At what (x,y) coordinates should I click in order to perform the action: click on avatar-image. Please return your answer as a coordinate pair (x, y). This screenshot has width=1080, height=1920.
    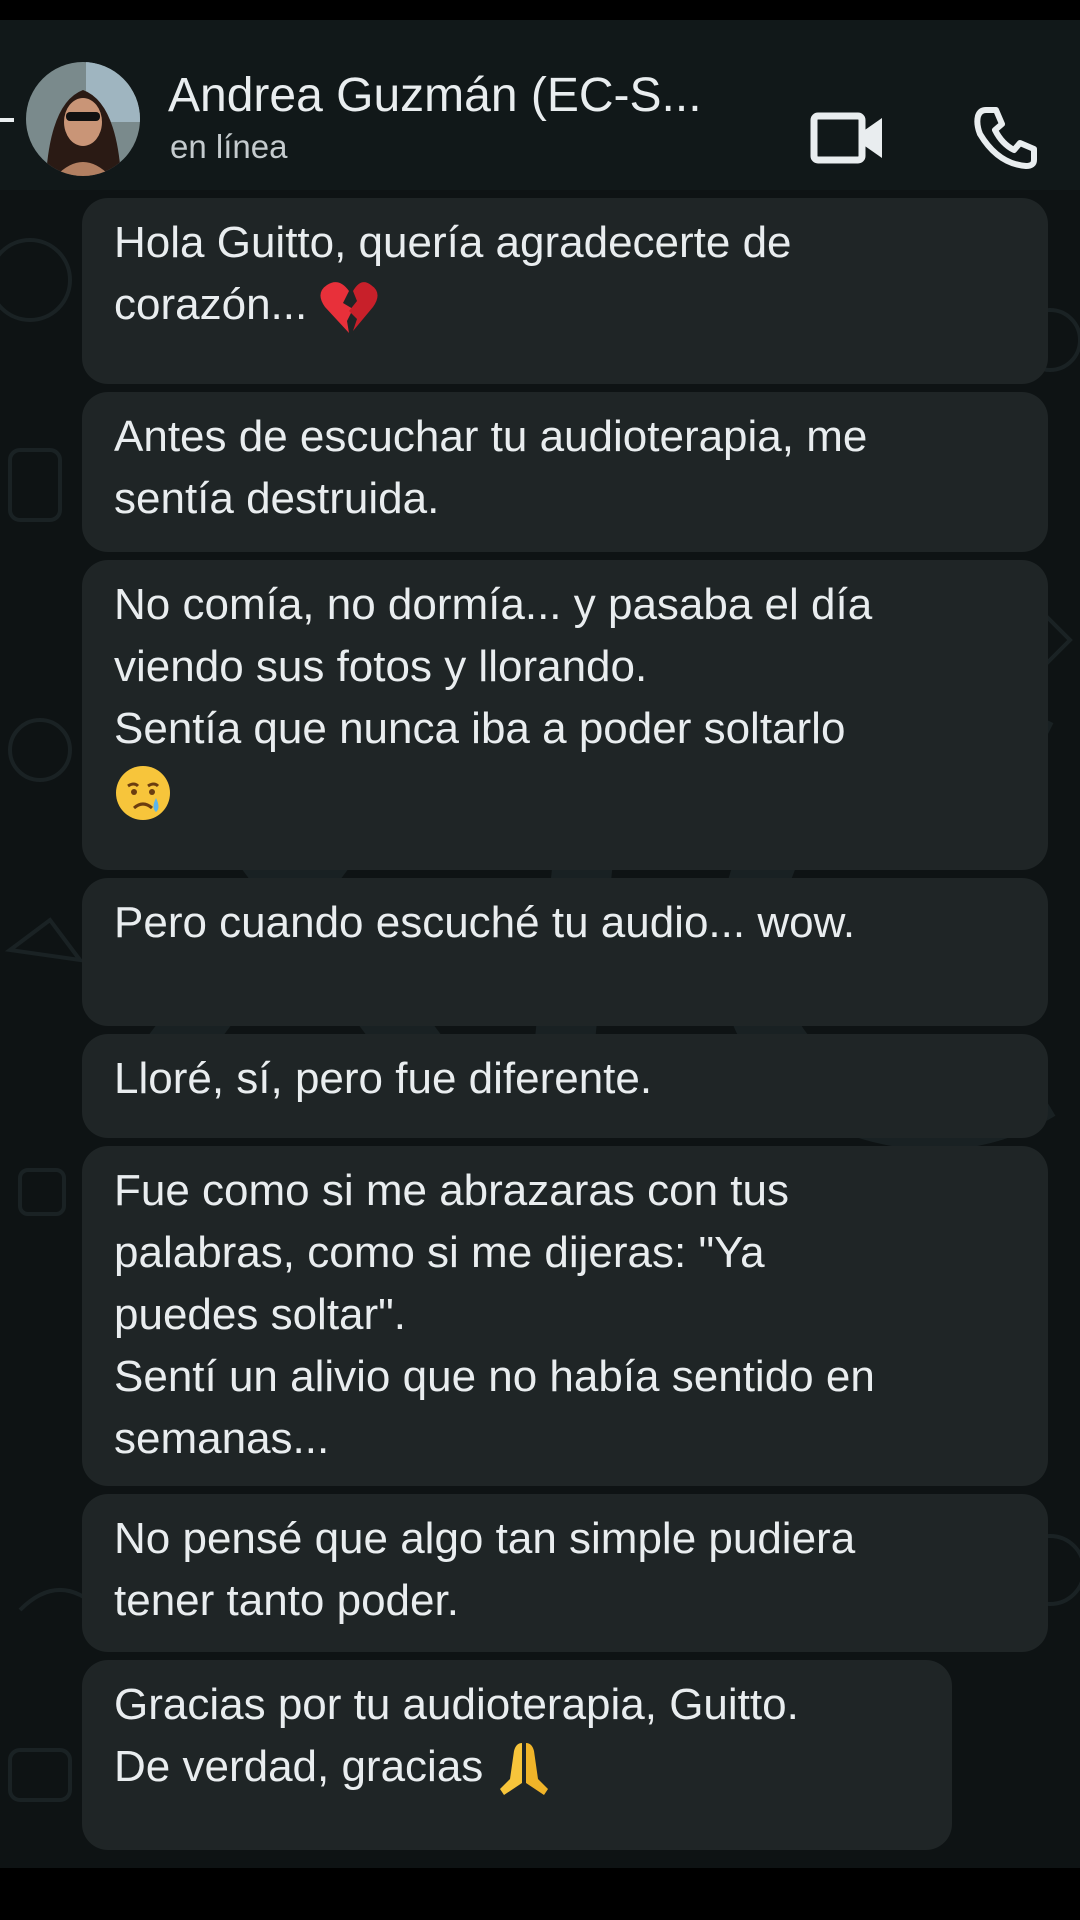
    Looking at the image, I should click on (83, 119).